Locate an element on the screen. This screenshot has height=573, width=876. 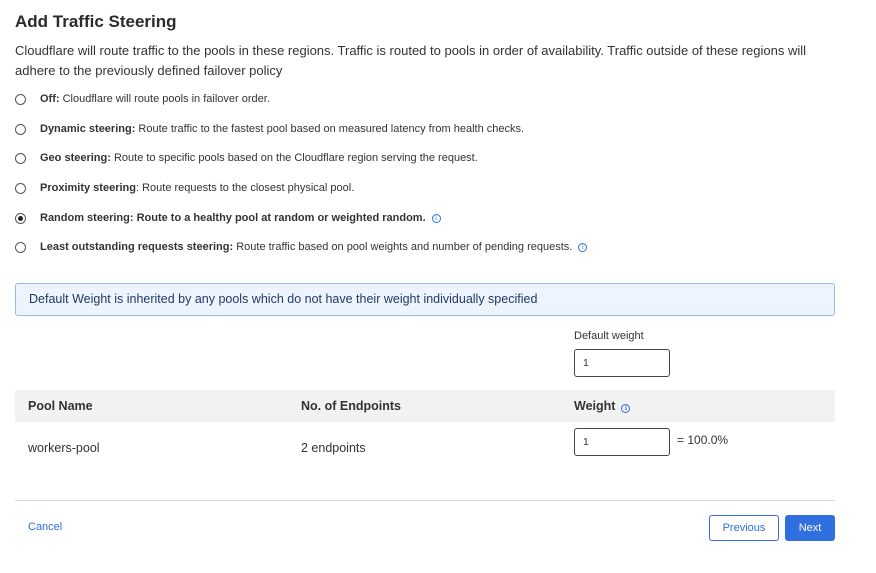
steering-option-label: Geo steering: is located at coordinates (75, 158).